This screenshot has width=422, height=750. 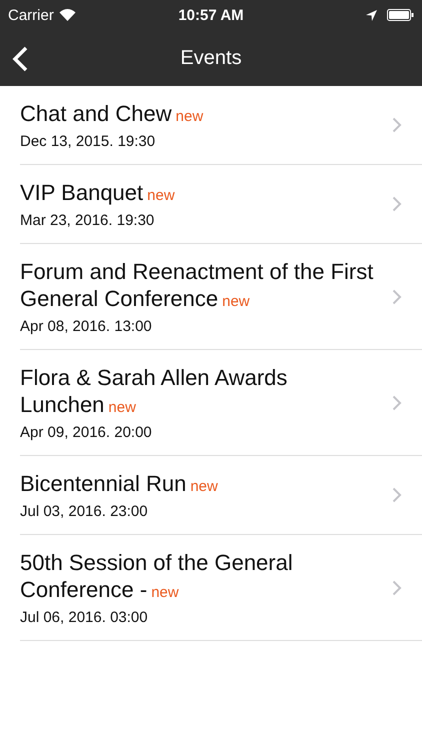 What do you see at coordinates (67, 15) in the screenshot?
I see `wifi-icon` at bounding box center [67, 15].